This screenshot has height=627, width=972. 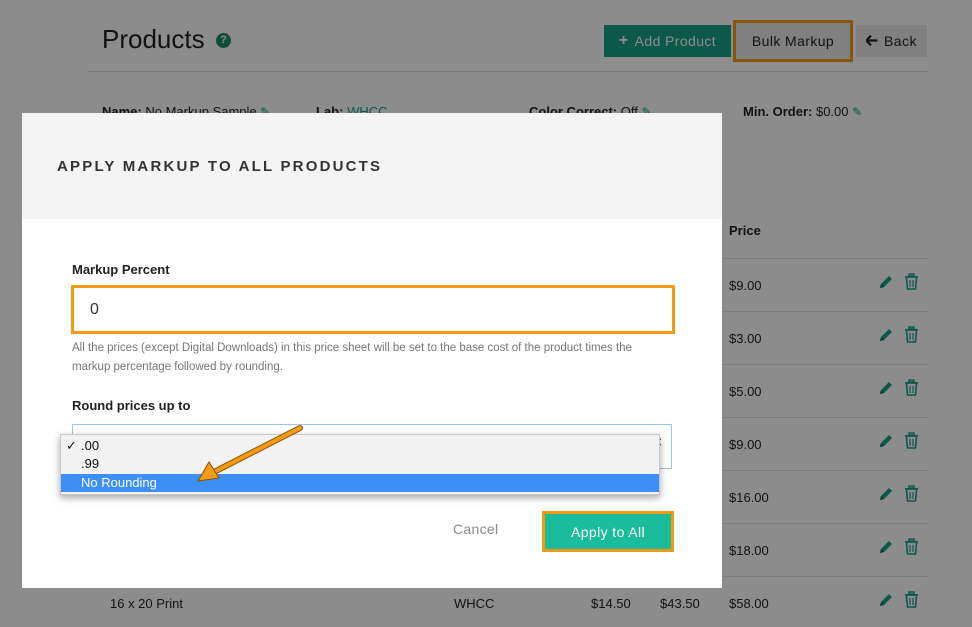 What do you see at coordinates (121, 269) in the screenshot?
I see `markup-percent-label: Markup Percent` at bounding box center [121, 269].